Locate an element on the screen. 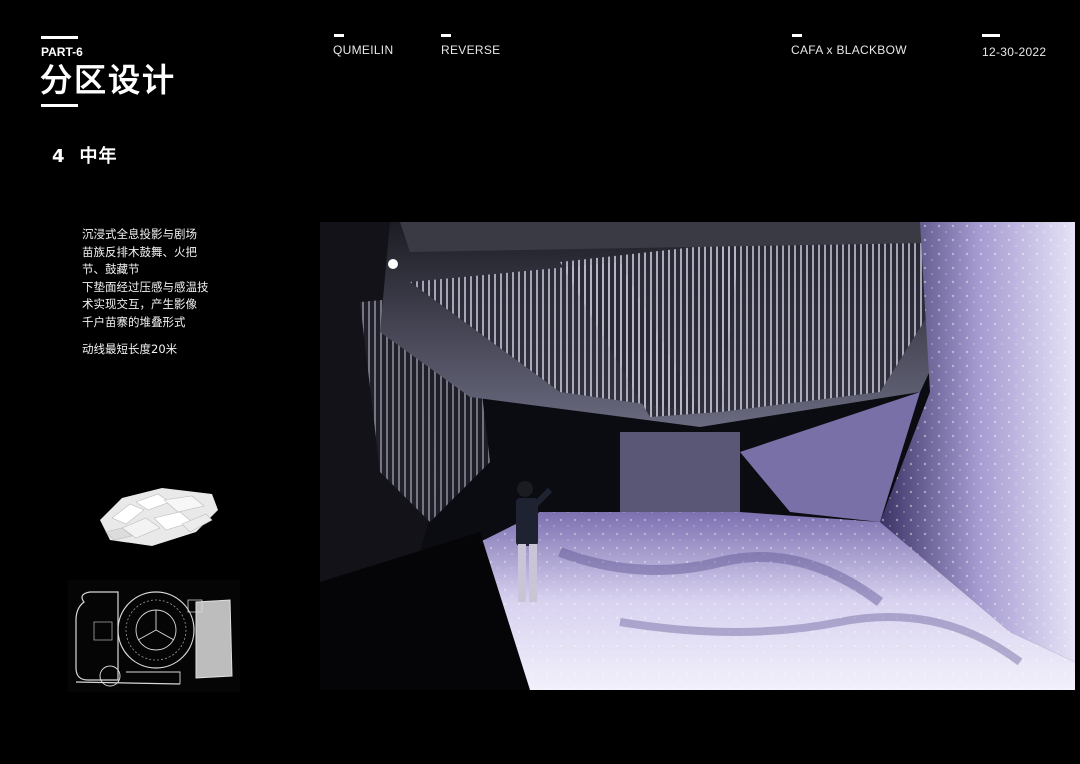 This screenshot has width=1080, height=764. project-subtitle: REVERSE is located at coordinates (471, 50).